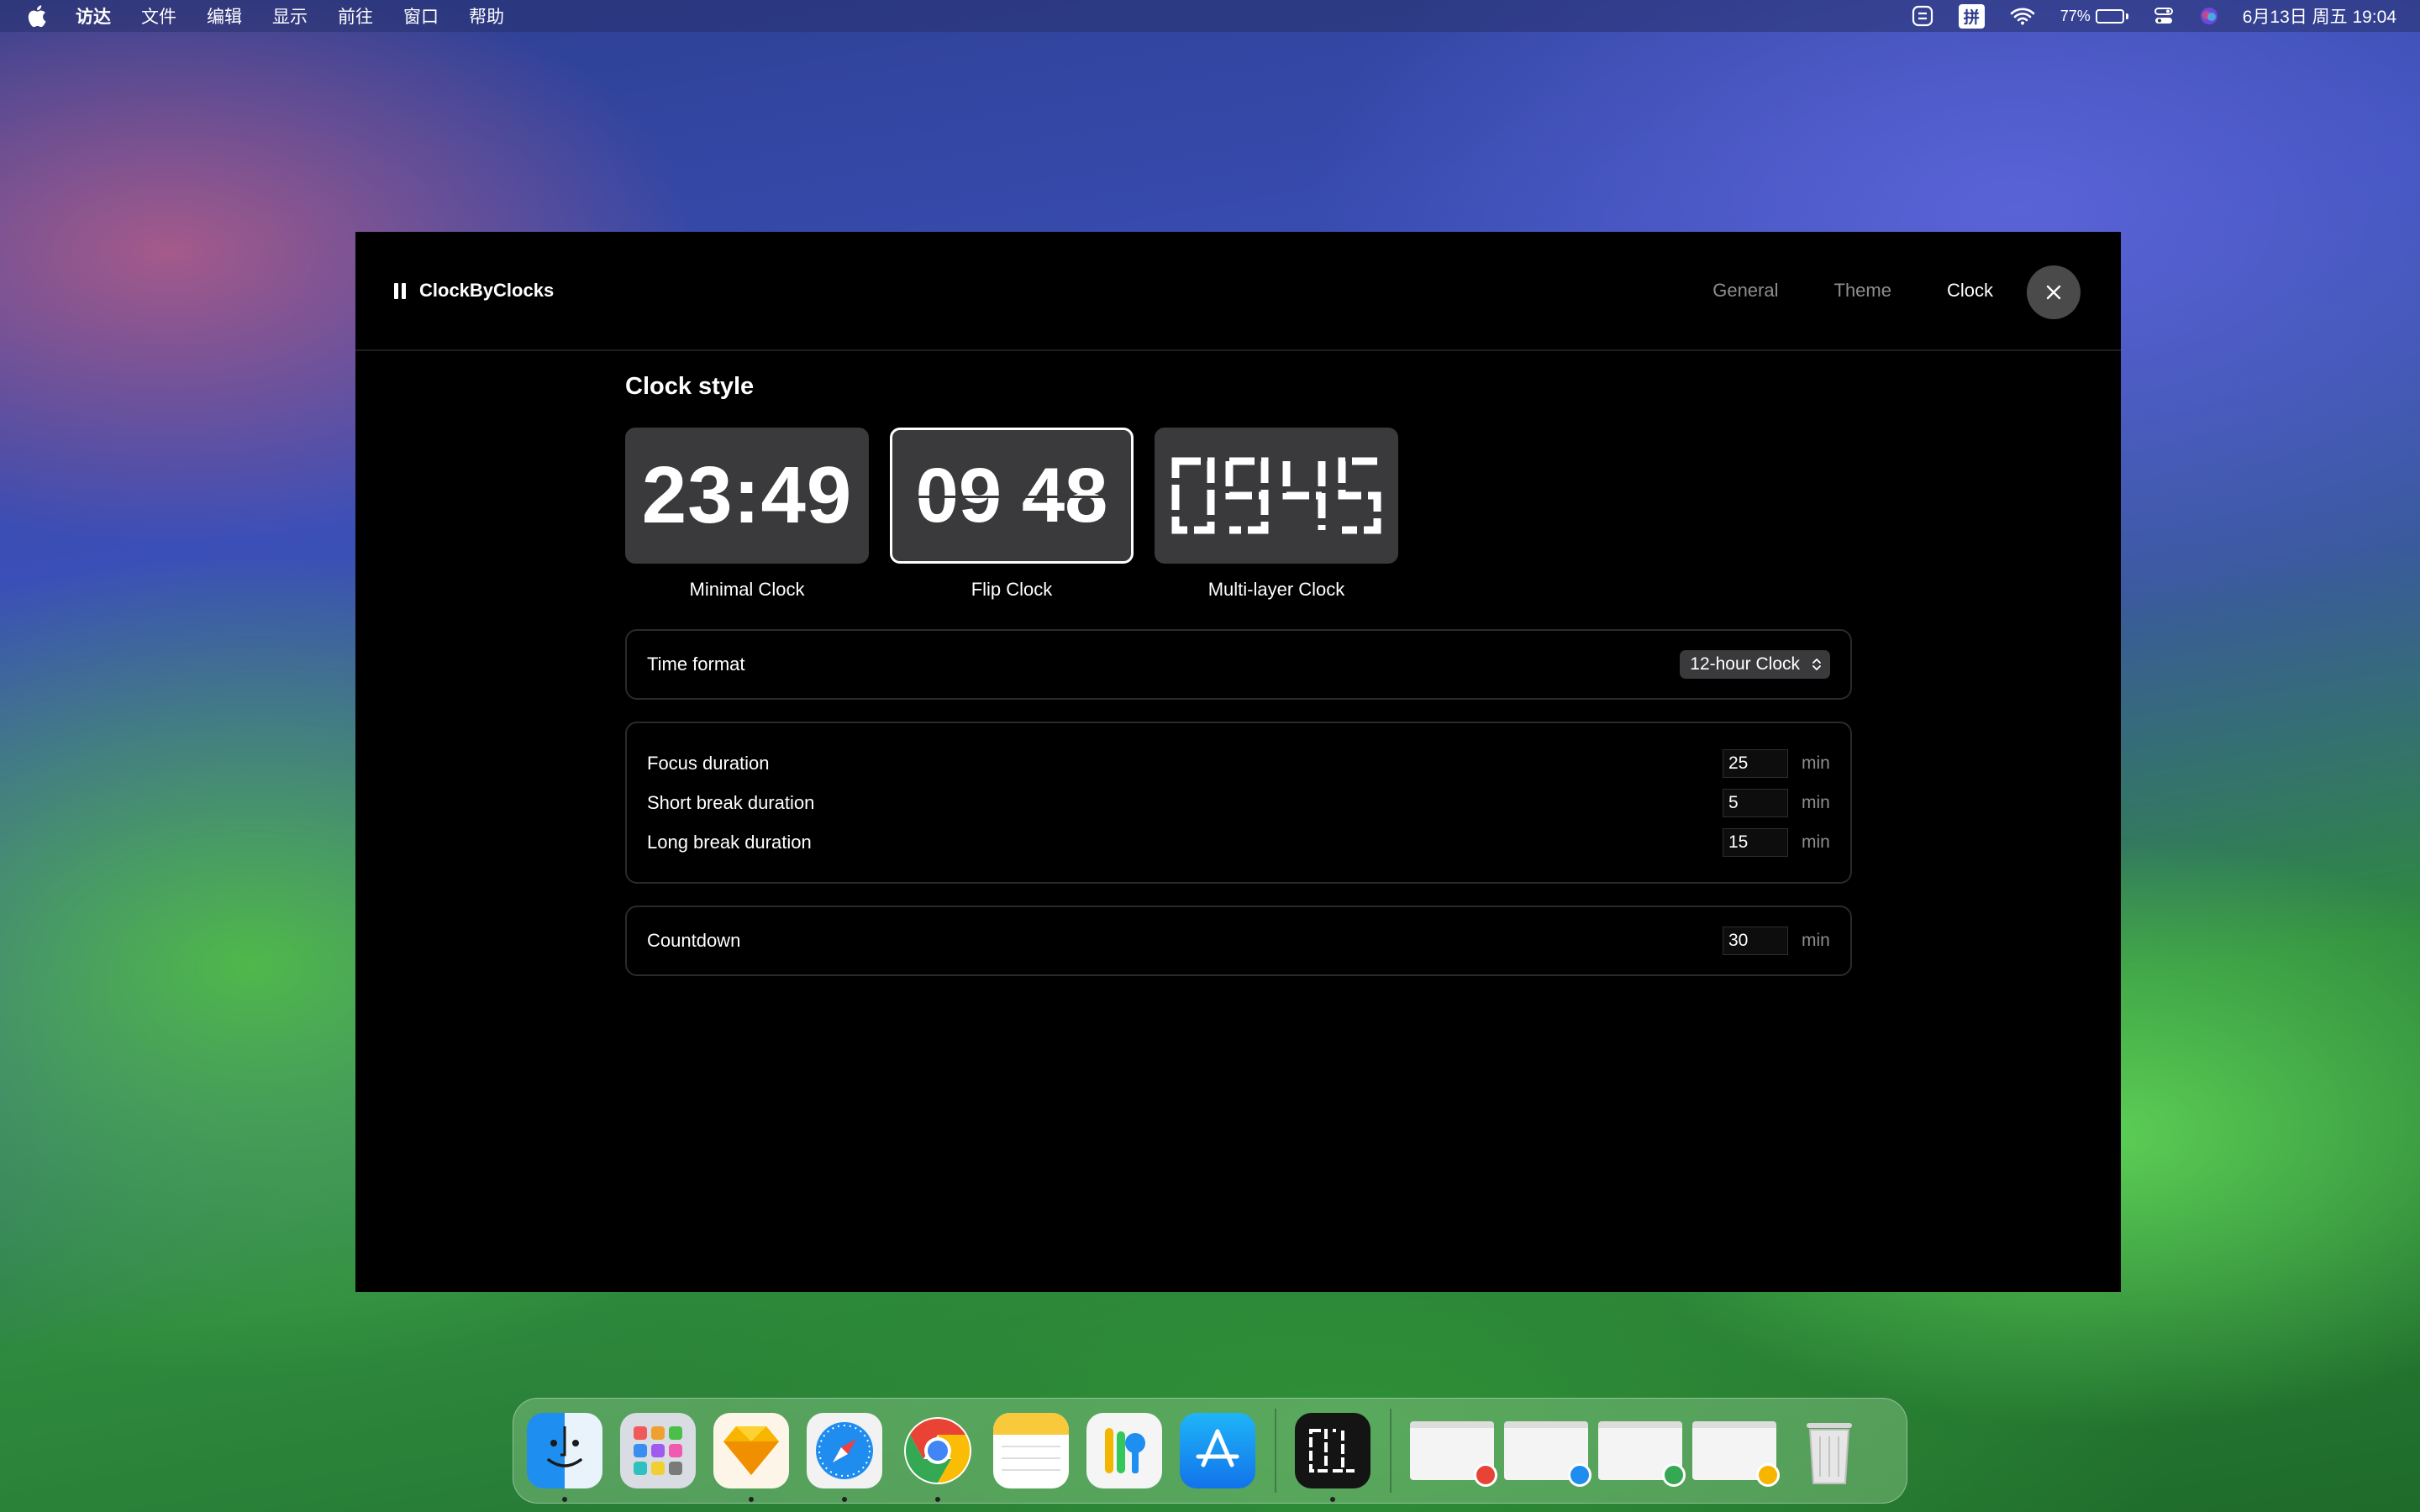  What do you see at coordinates (1862, 291) in the screenshot?
I see `tab-theme: Theme` at bounding box center [1862, 291].